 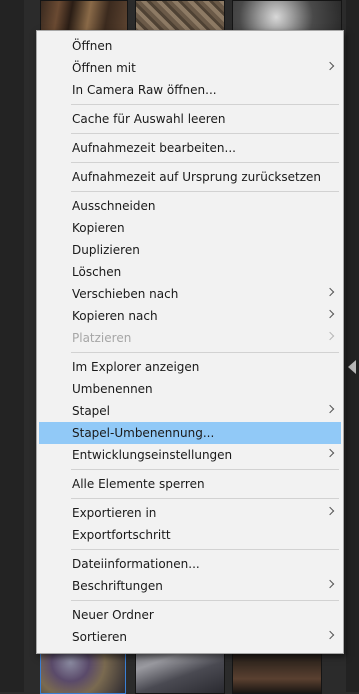 I want to click on menu-item-label: Neuer Ordner, so click(x=113, y=615).